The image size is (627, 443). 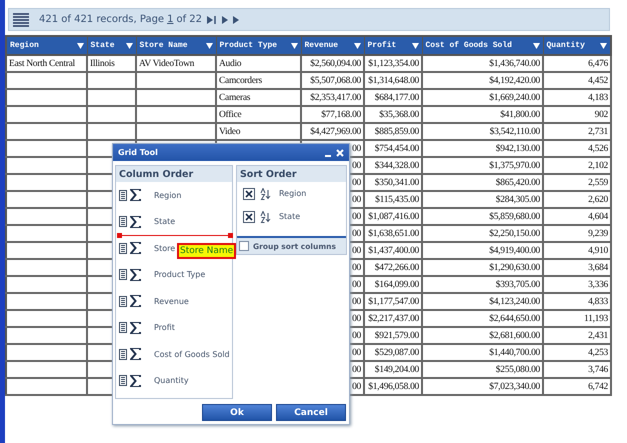 What do you see at coordinates (174, 381) in the screenshot?
I see `column-item: Quantity` at bounding box center [174, 381].